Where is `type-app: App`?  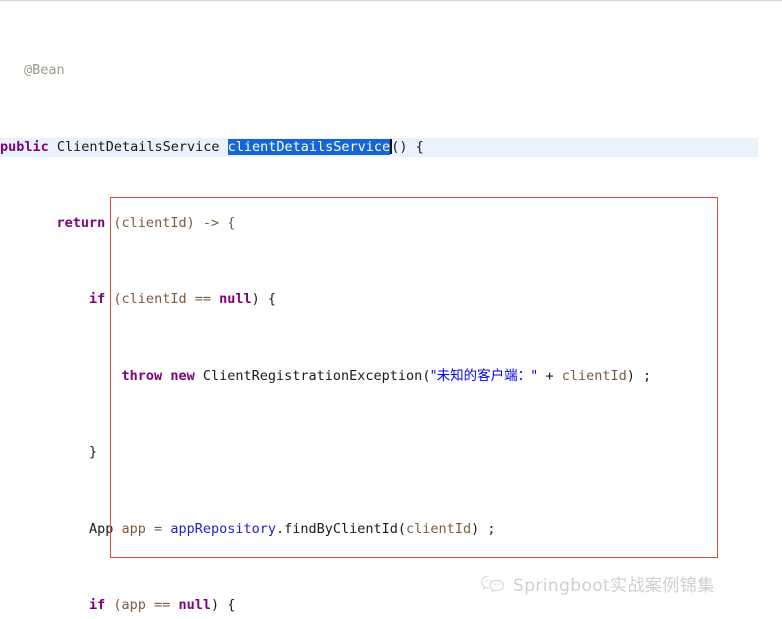 type-app: App is located at coordinates (101, 528).